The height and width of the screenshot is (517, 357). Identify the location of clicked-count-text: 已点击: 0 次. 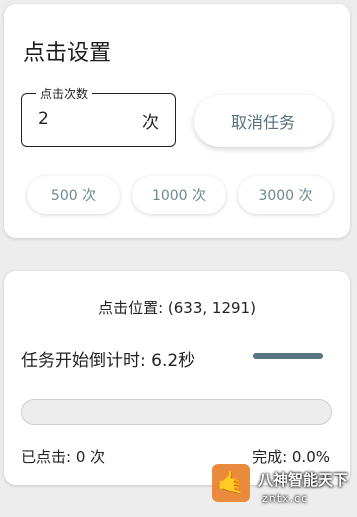
(63, 457).